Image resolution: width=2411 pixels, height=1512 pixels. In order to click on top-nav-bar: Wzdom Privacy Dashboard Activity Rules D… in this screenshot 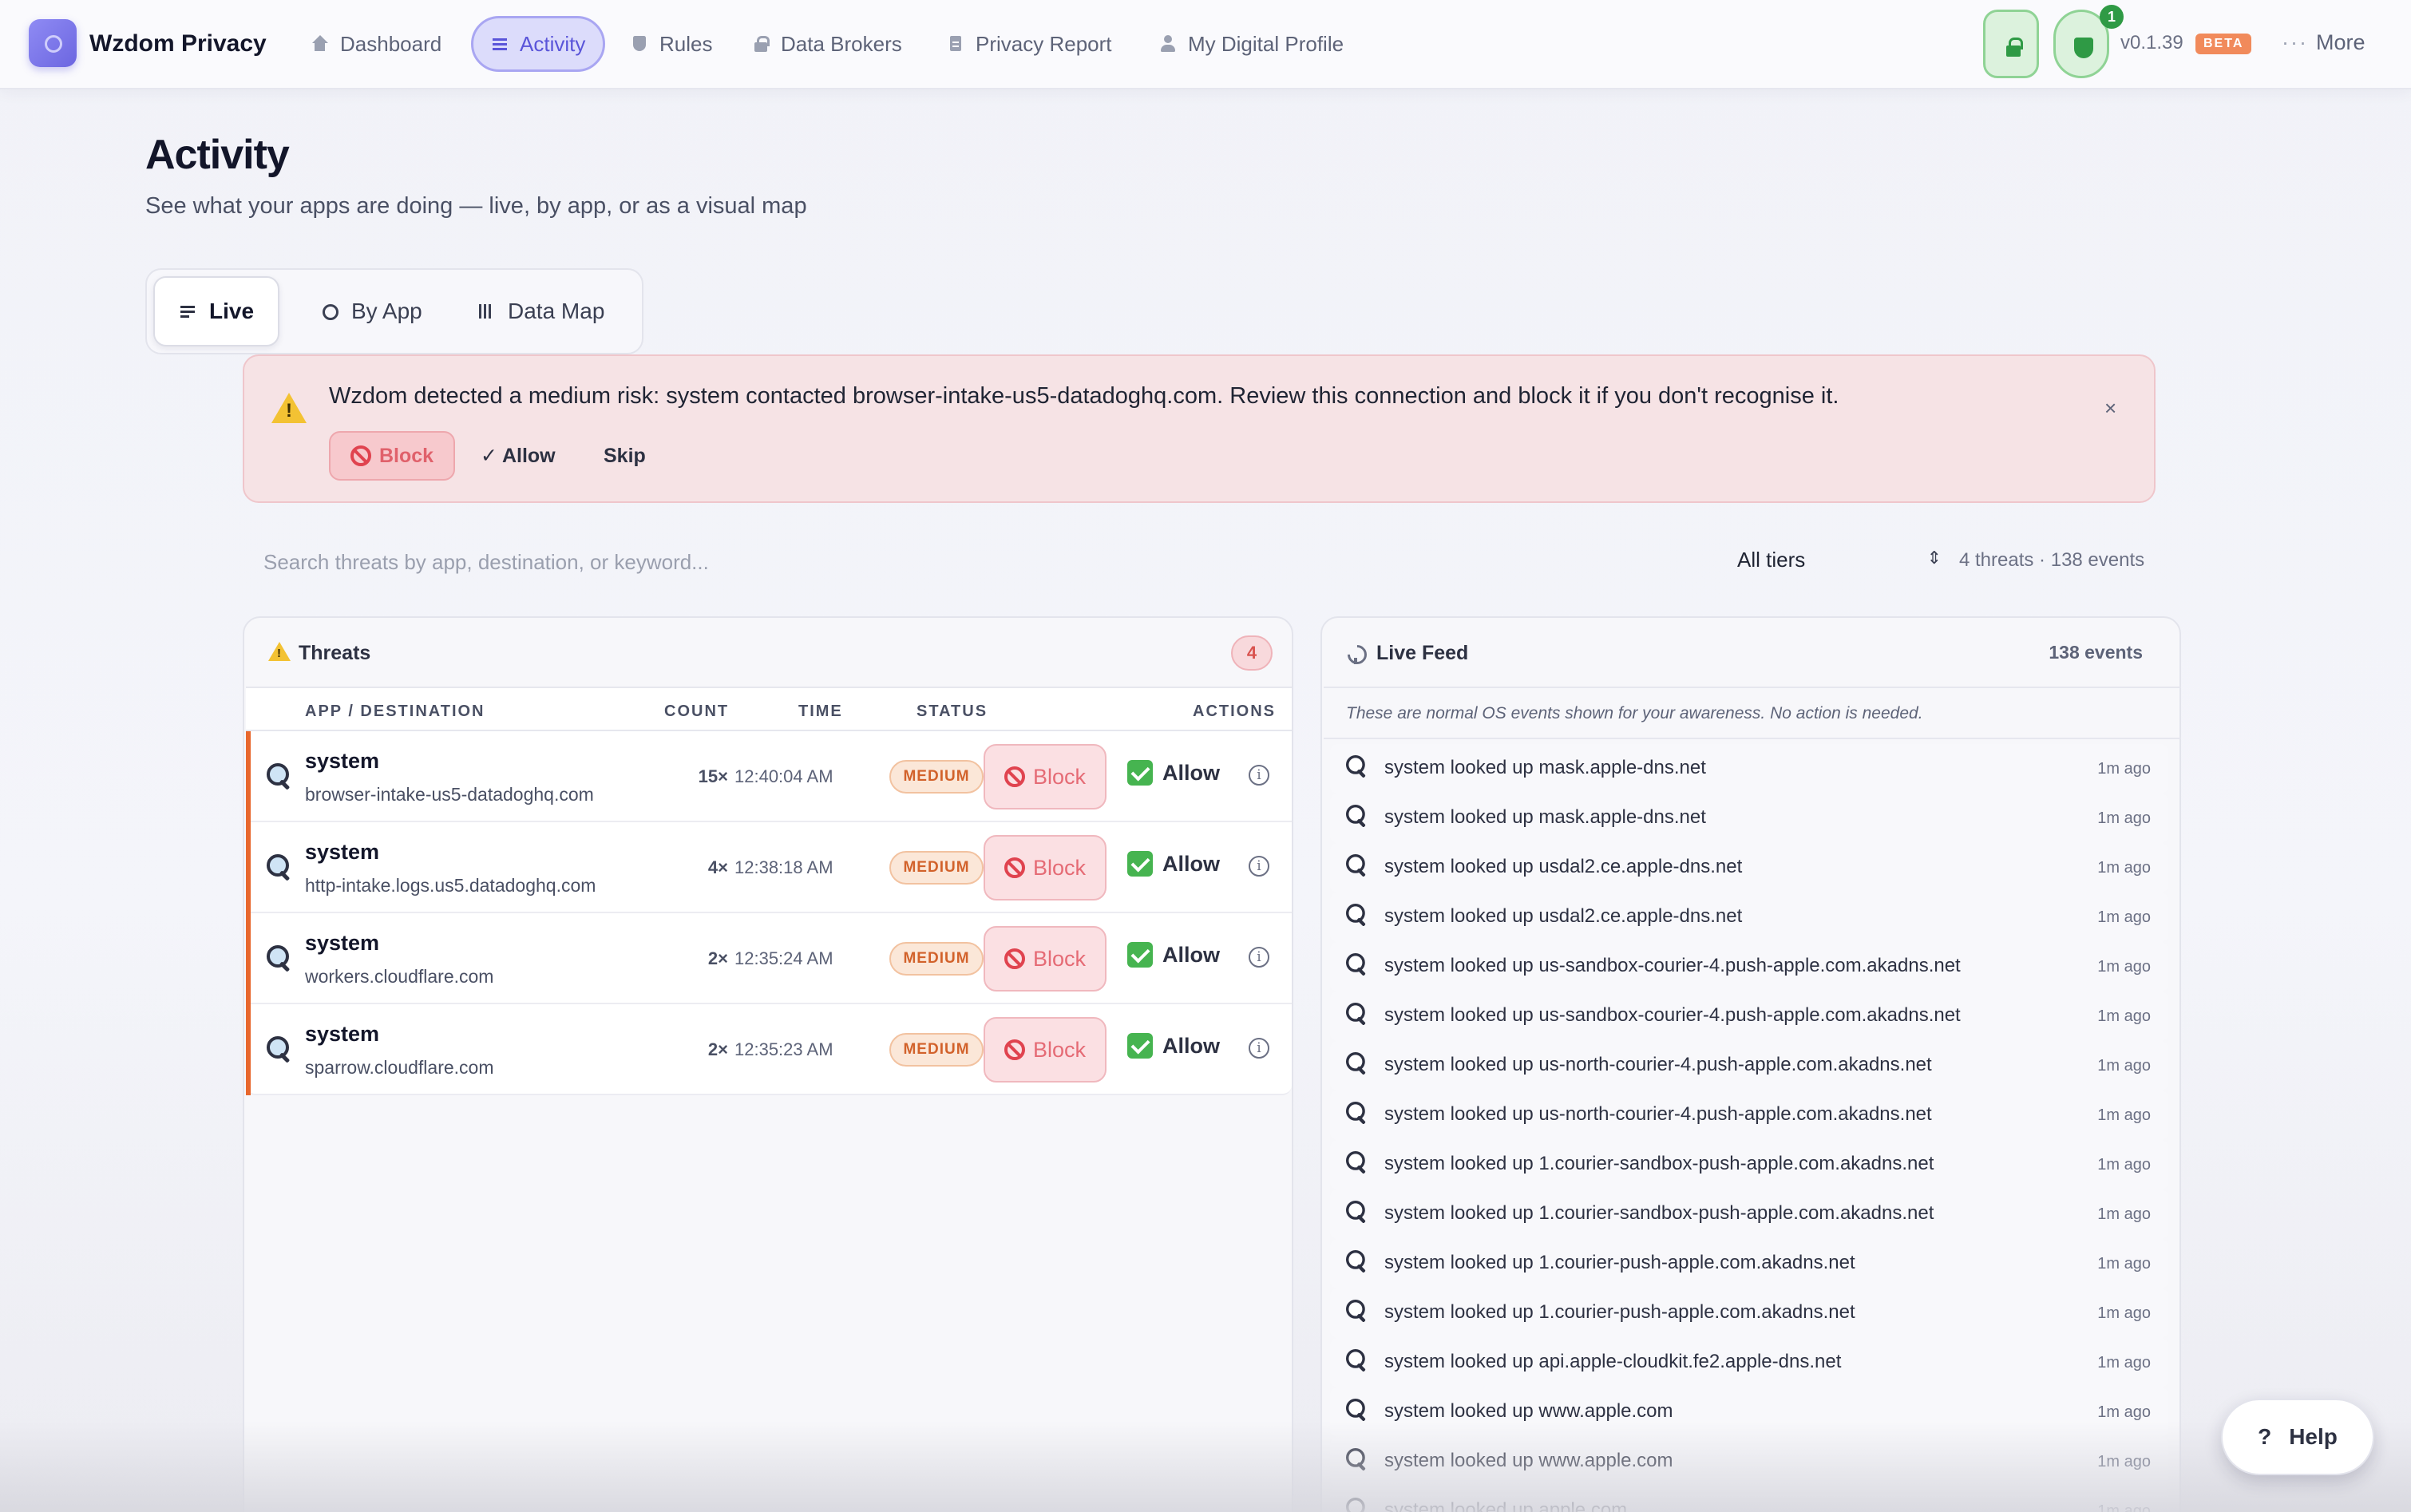, I will do `click(1205, 44)`.